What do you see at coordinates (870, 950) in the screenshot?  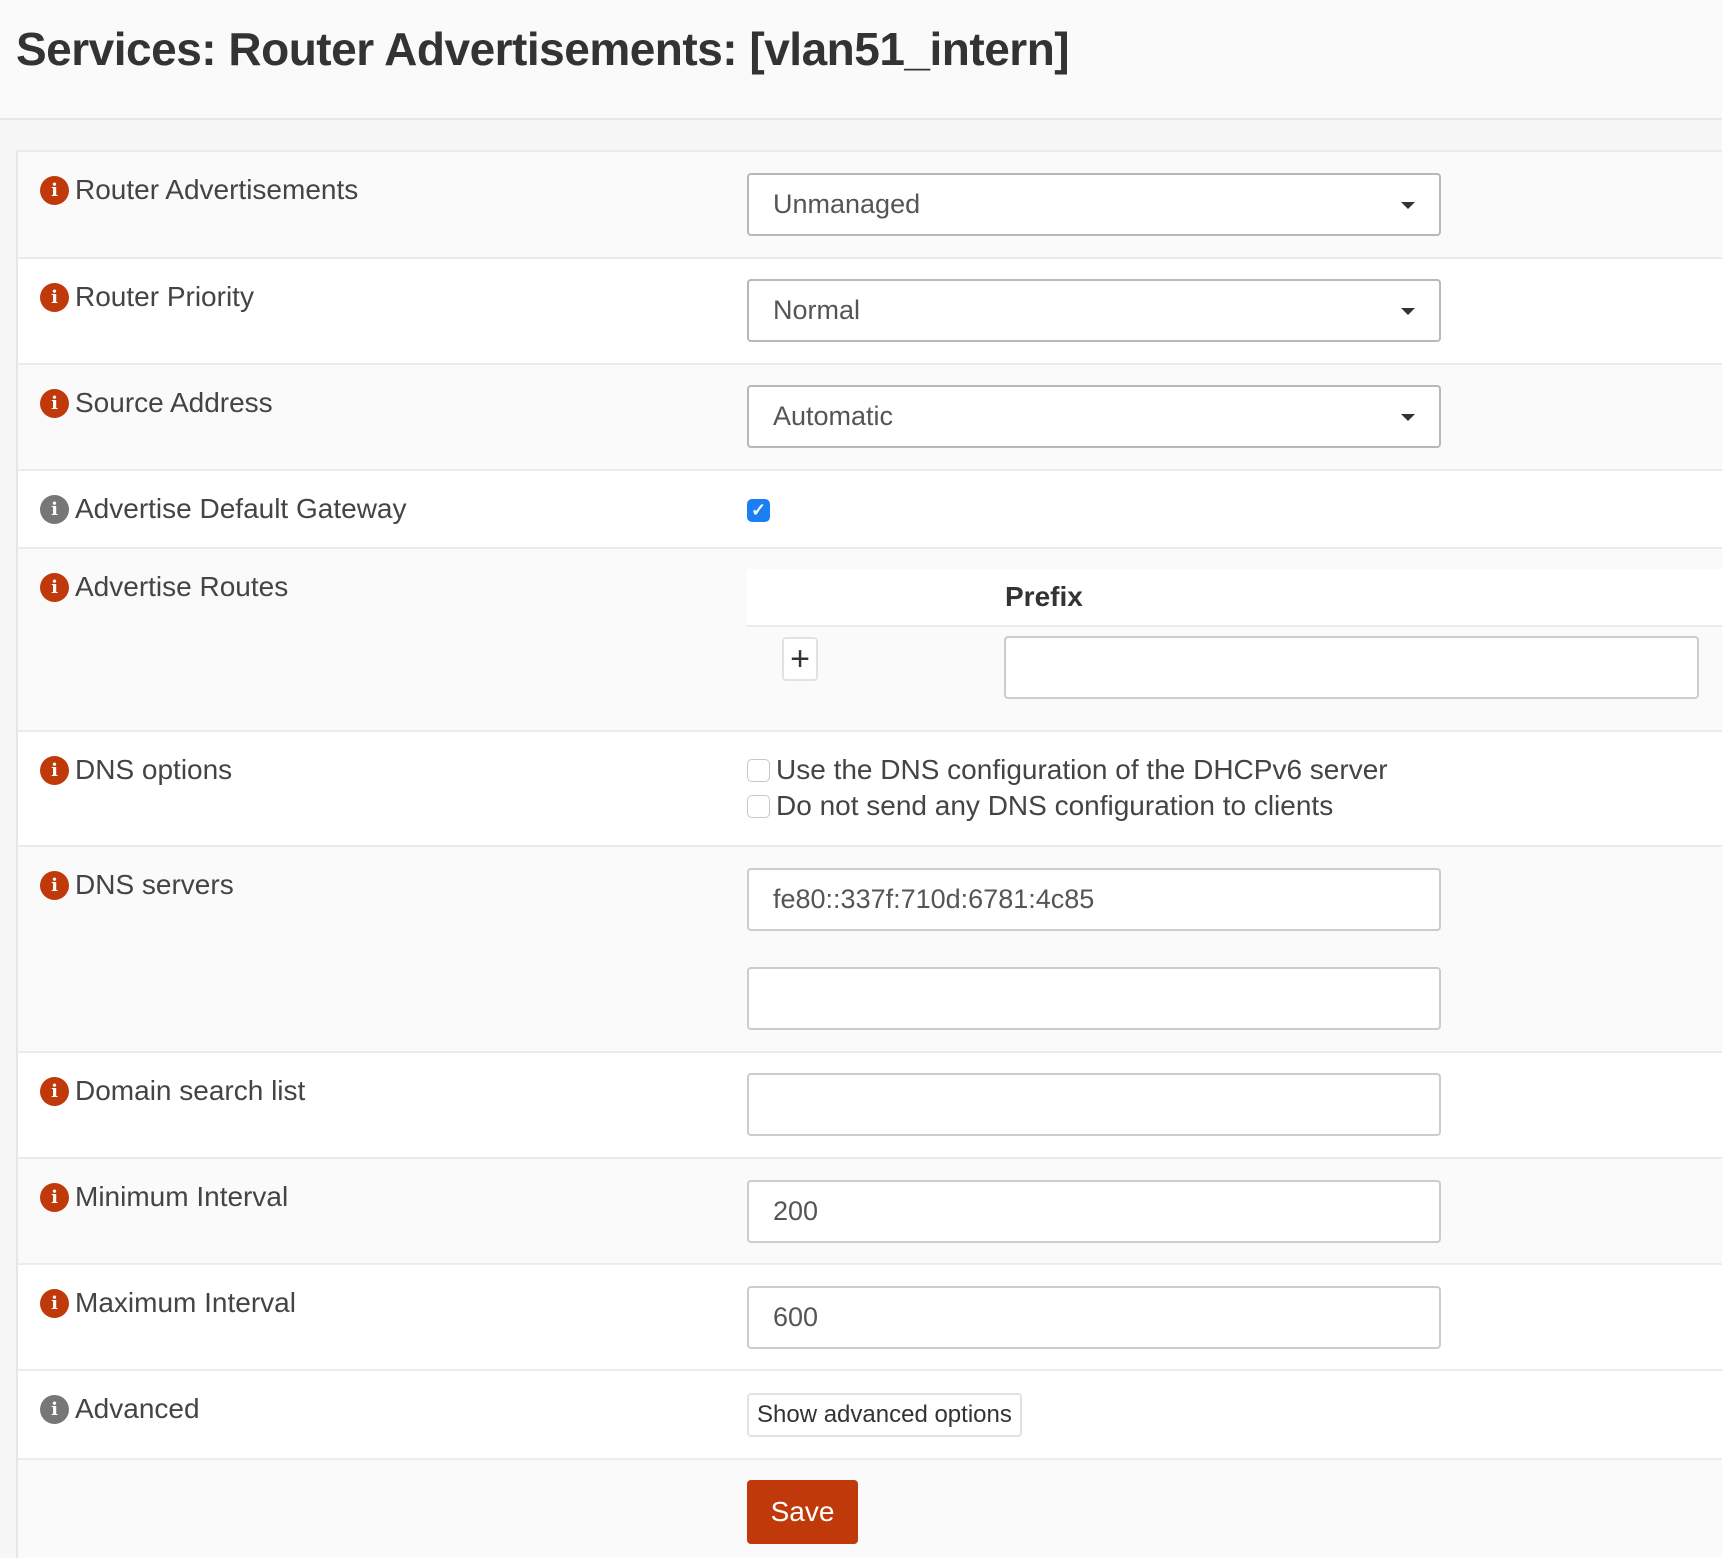 I see `row-dns-servers: i DNS servers fe80::337f:710d:6781:4c85` at bounding box center [870, 950].